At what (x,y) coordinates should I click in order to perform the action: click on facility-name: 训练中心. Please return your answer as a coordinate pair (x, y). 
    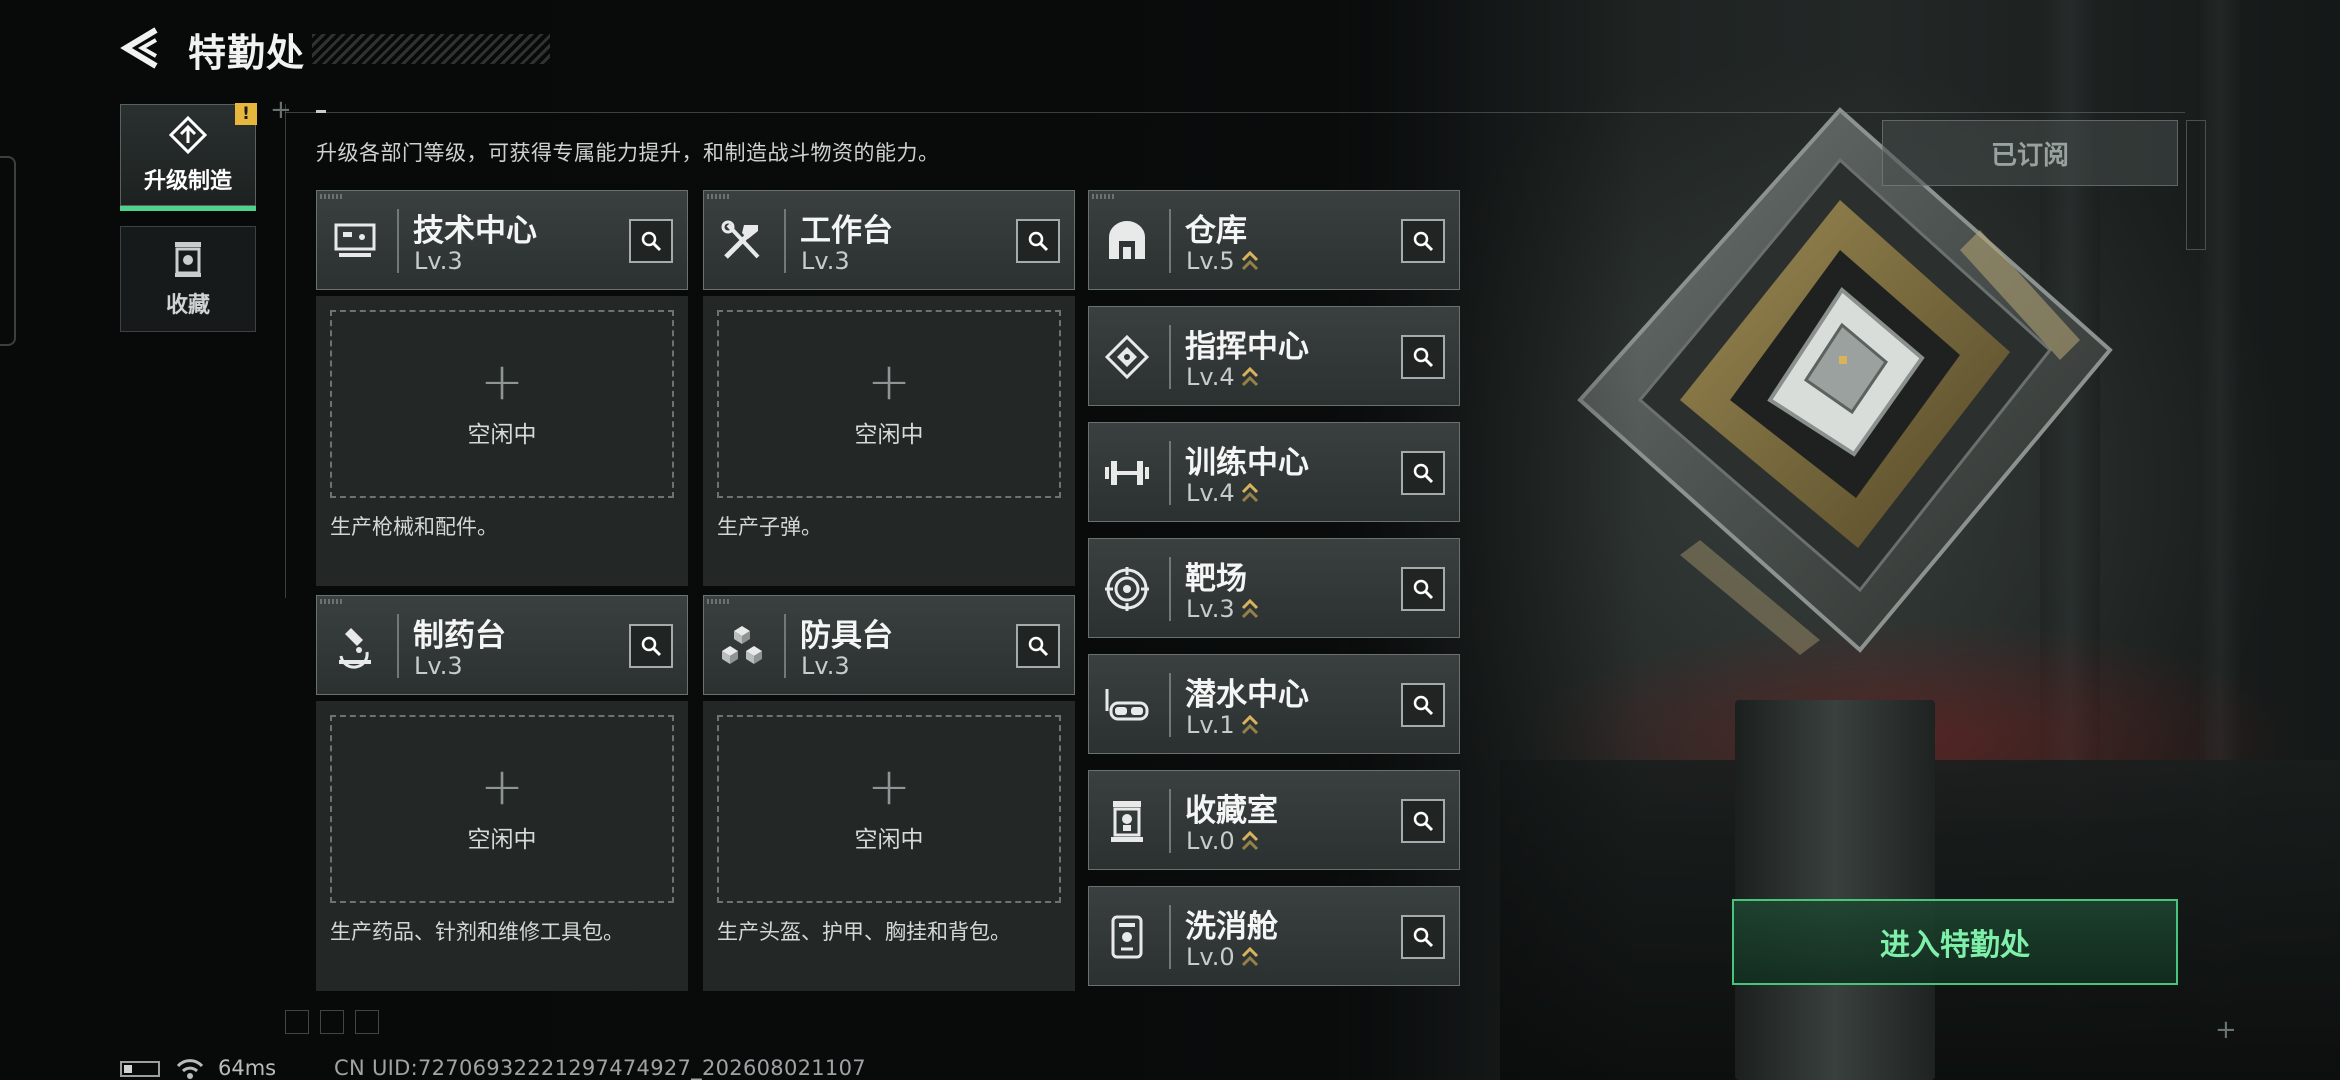
    Looking at the image, I should click on (1247, 463).